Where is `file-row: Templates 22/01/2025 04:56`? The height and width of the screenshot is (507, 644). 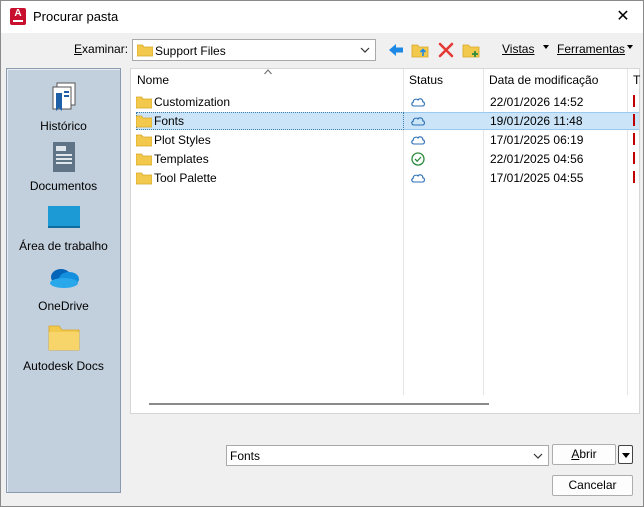 file-row: Templates 22/01/2025 04:56 is located at coordinates (385, 159).